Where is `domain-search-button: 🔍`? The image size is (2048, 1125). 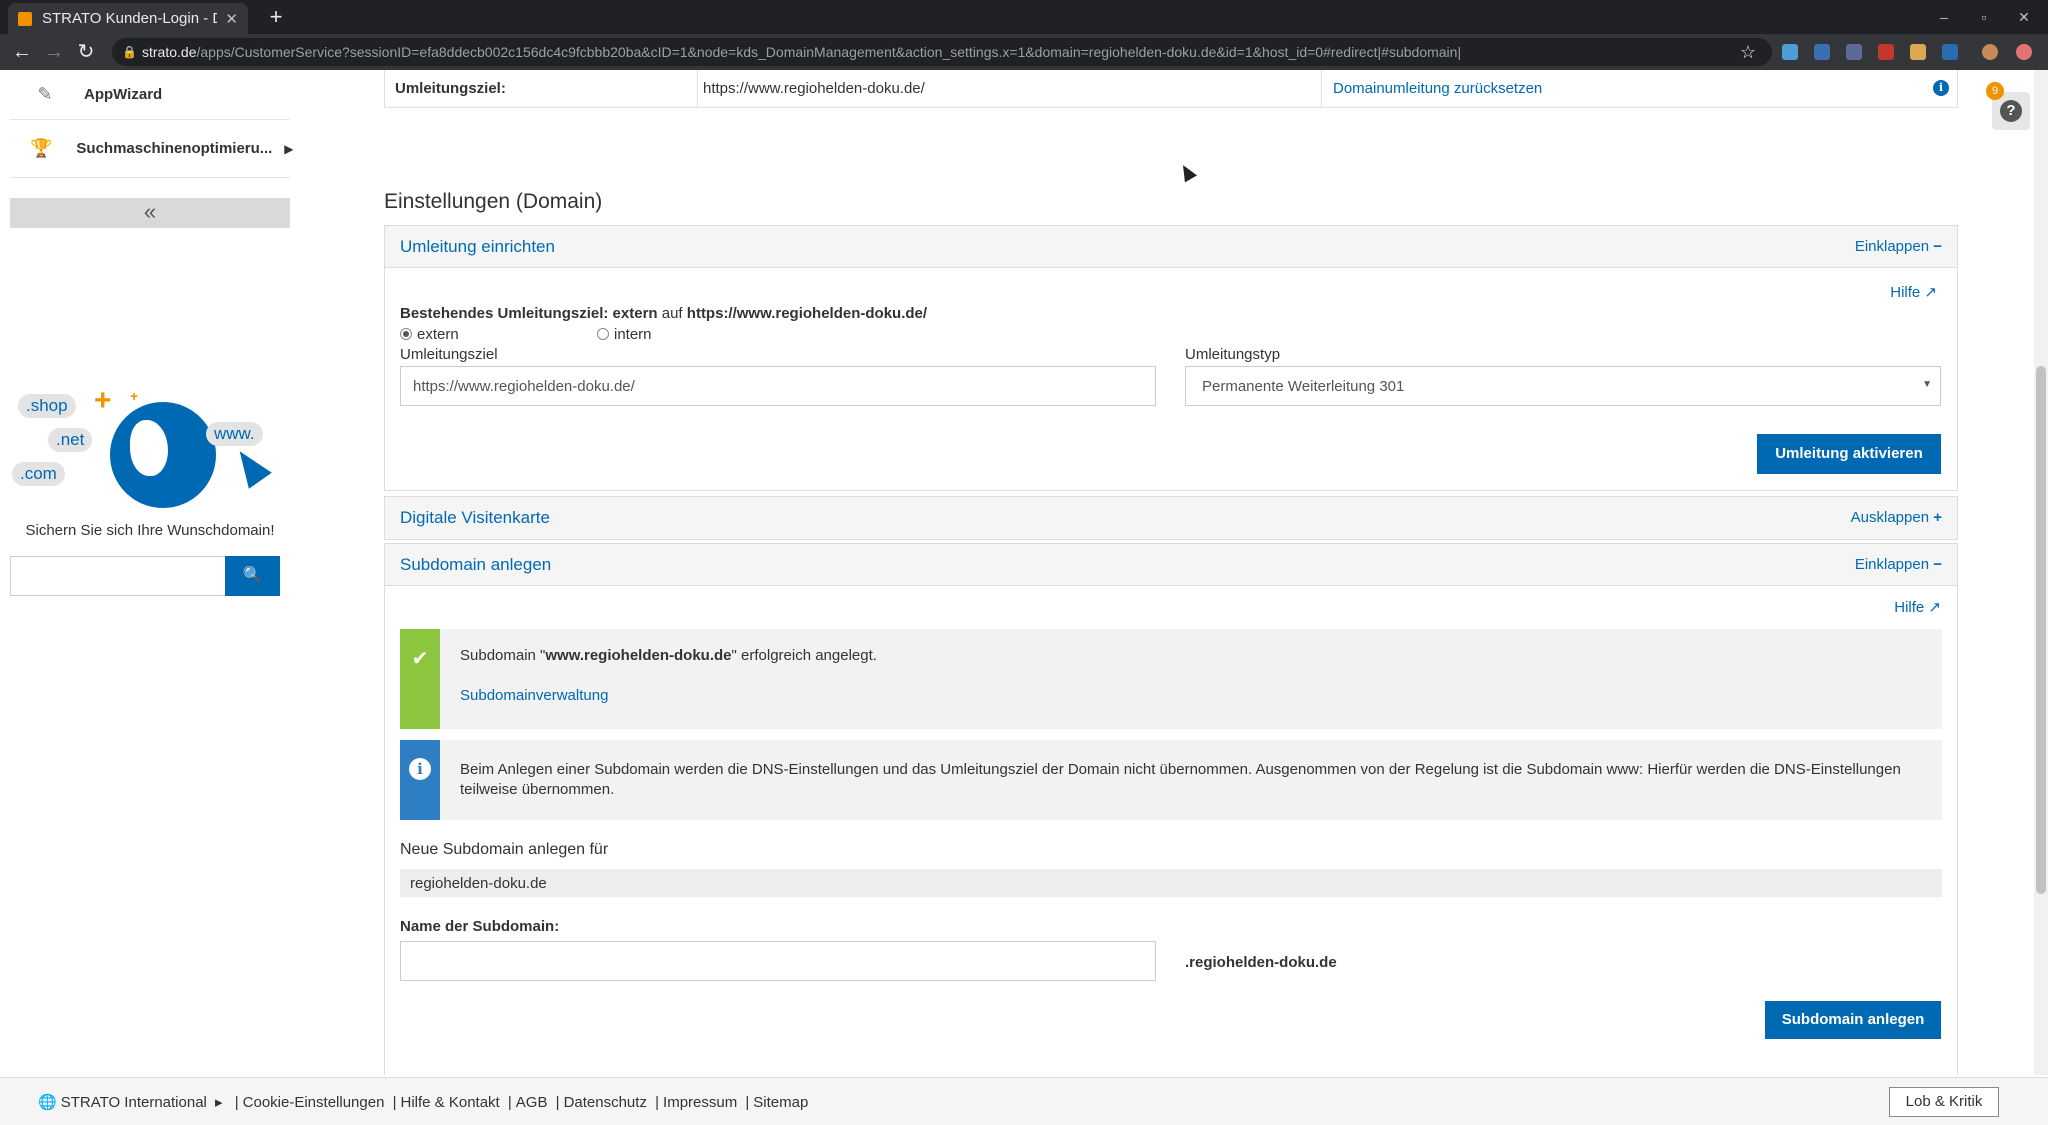 domain-search-button: 🔍 is located at coordinates (252, 576).